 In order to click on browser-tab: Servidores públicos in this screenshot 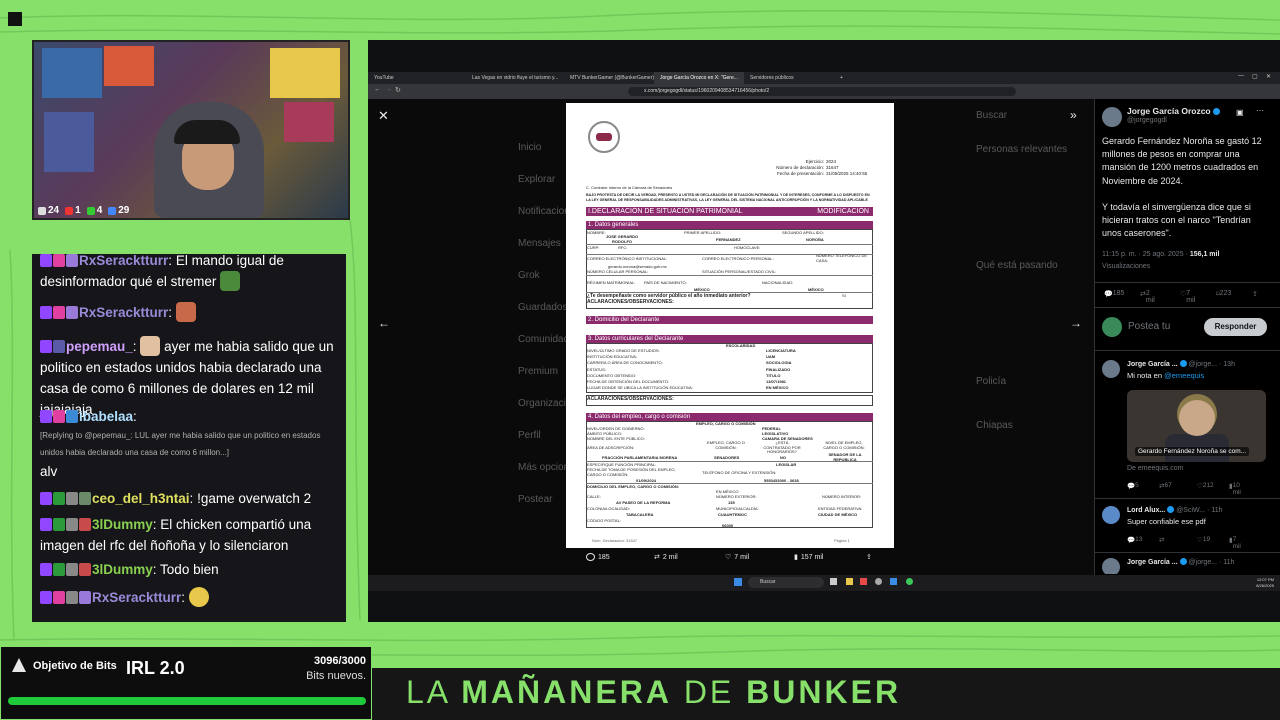, I will do `click(789, 78)`.